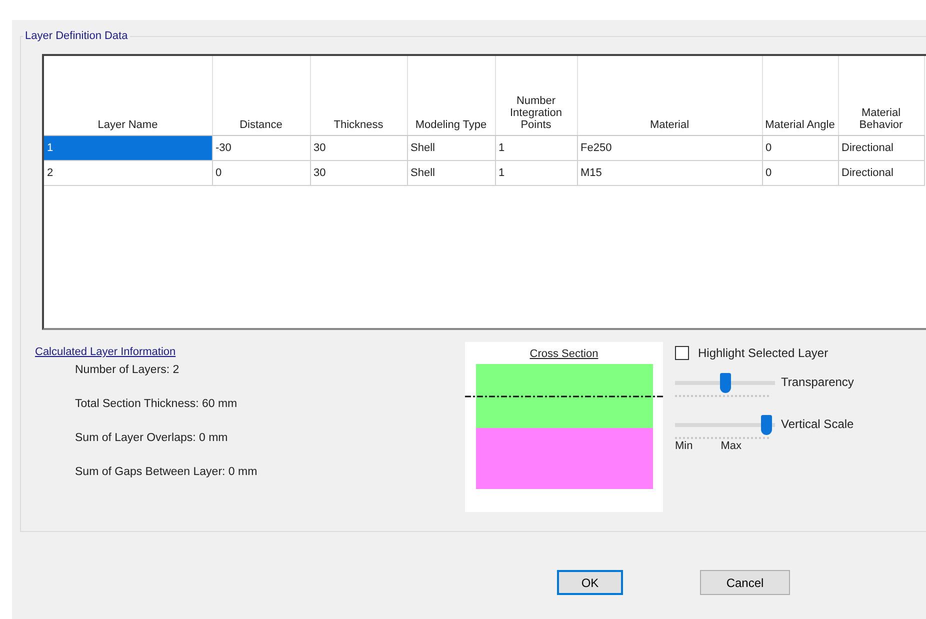  Describe the element at coordinates (105, 352) in the screenshot. I see `section-link: Calculated Layer Information` at that location.